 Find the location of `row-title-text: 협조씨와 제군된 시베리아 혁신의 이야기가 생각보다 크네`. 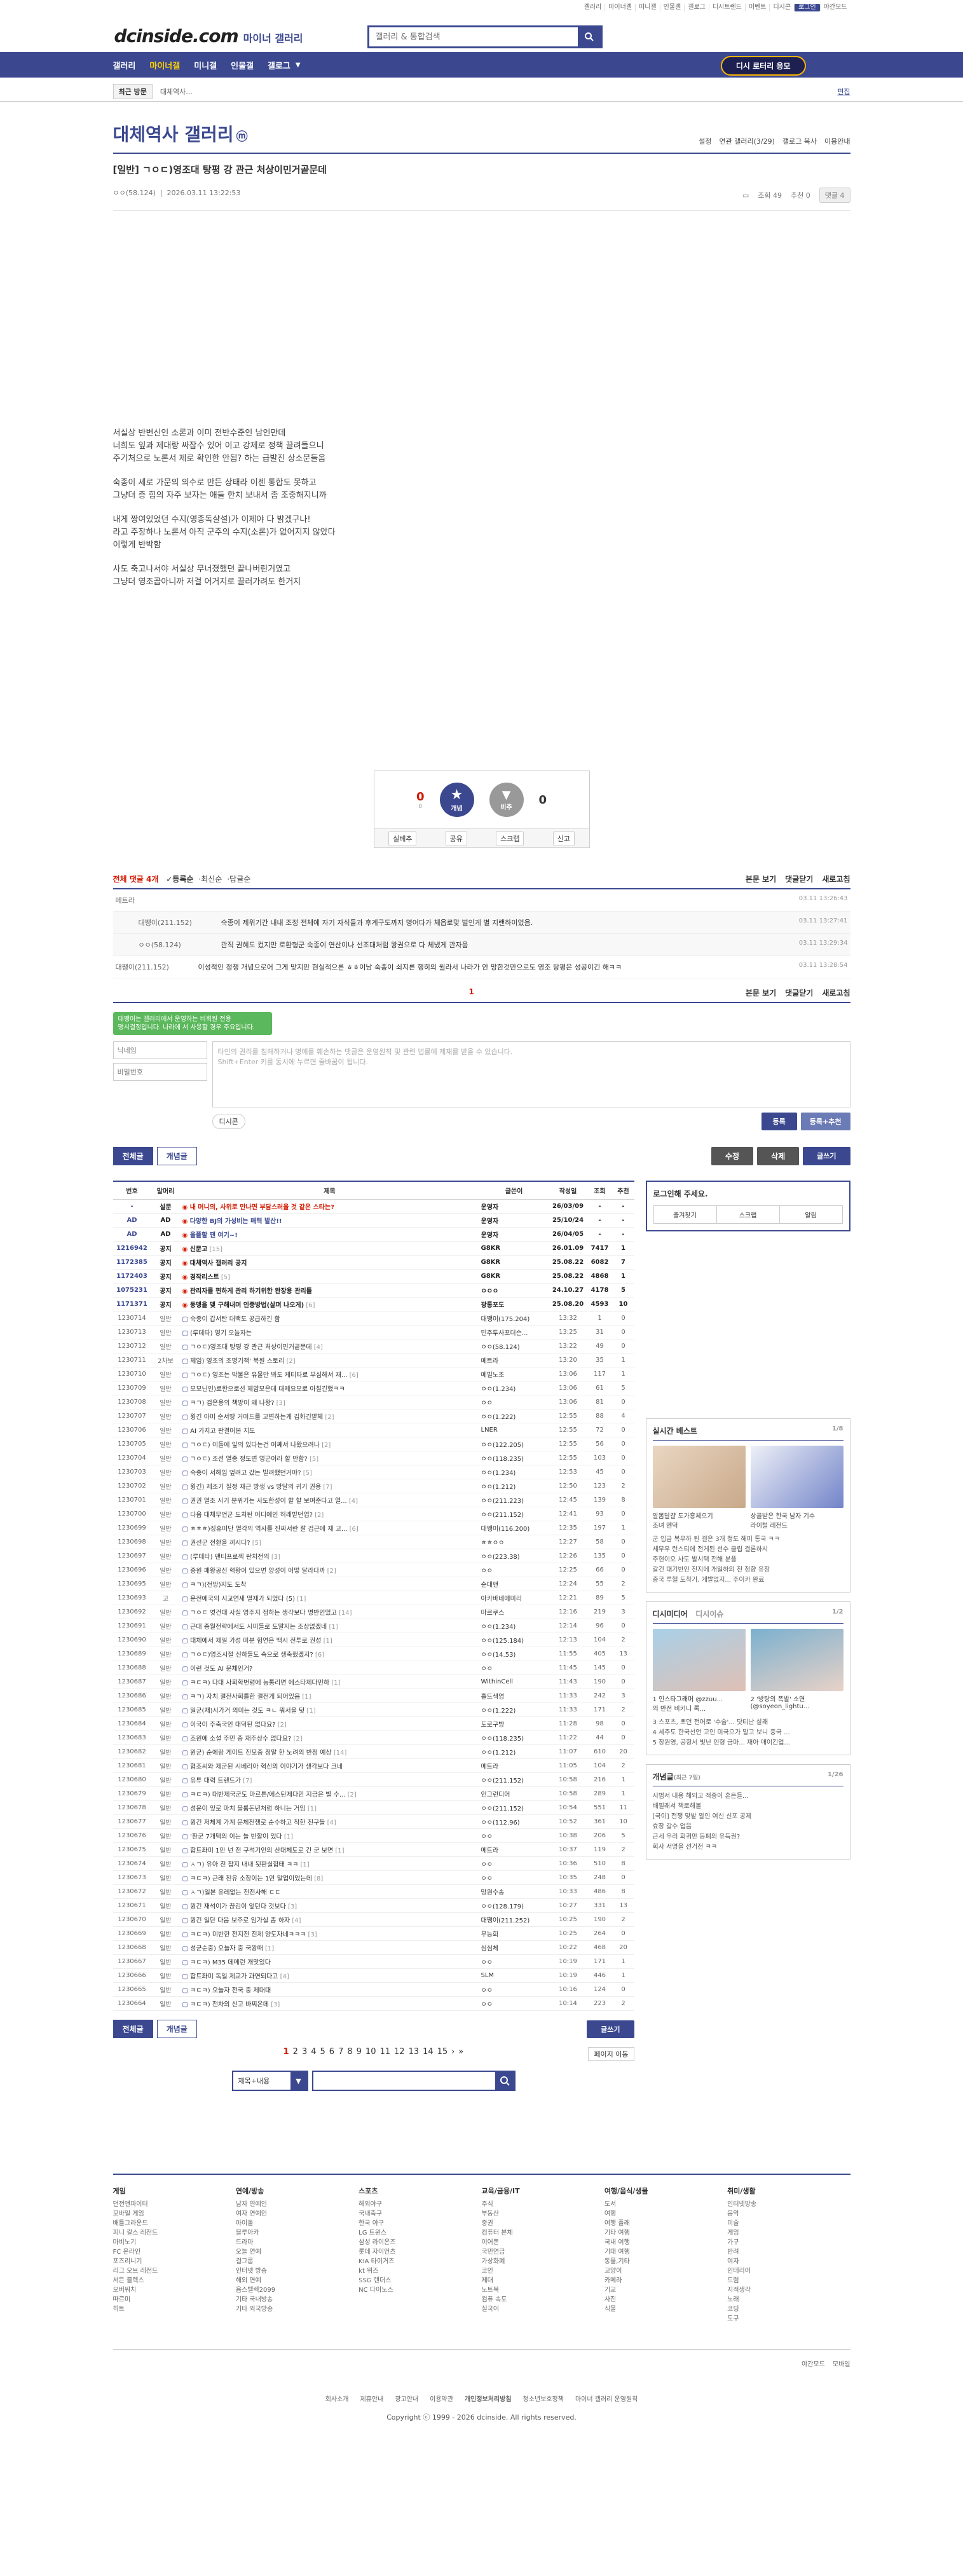

row-title-text: 협조씨와 제군된 시베리아 혁신의 이야기가 생각보다 크네 is located at coordinates (266, 1767).